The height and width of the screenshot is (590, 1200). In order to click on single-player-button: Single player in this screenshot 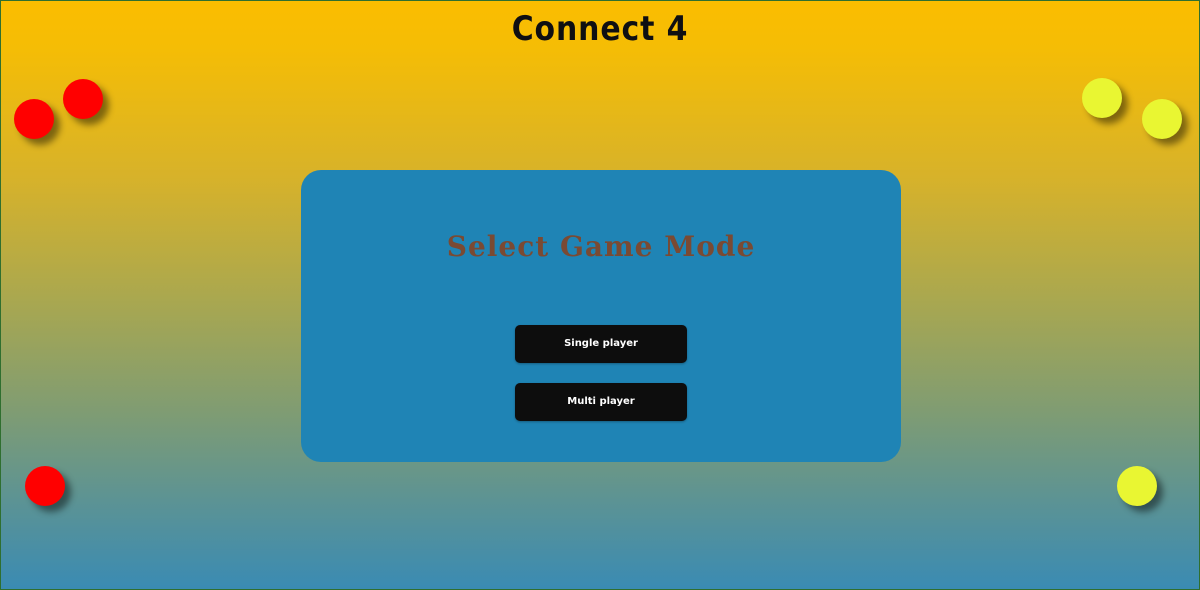, I will do `click(601, 344)`.